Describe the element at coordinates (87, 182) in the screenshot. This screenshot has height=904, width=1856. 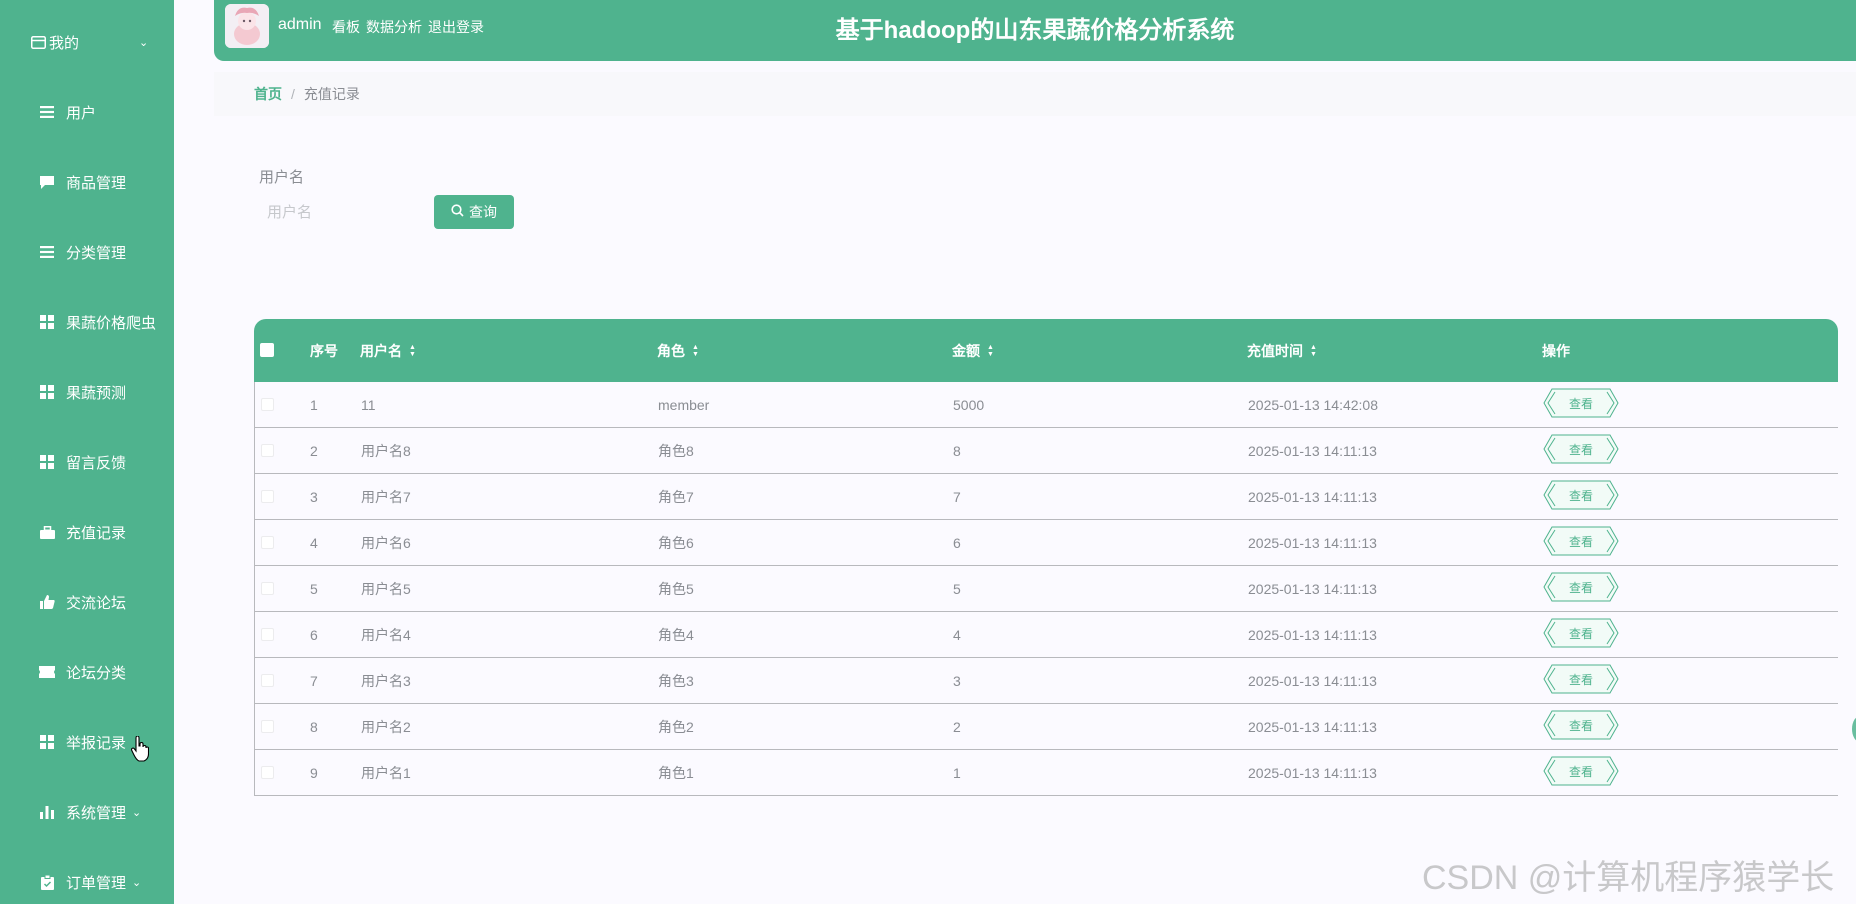
I see `sidebar-item-products: 商品管理` at that location.